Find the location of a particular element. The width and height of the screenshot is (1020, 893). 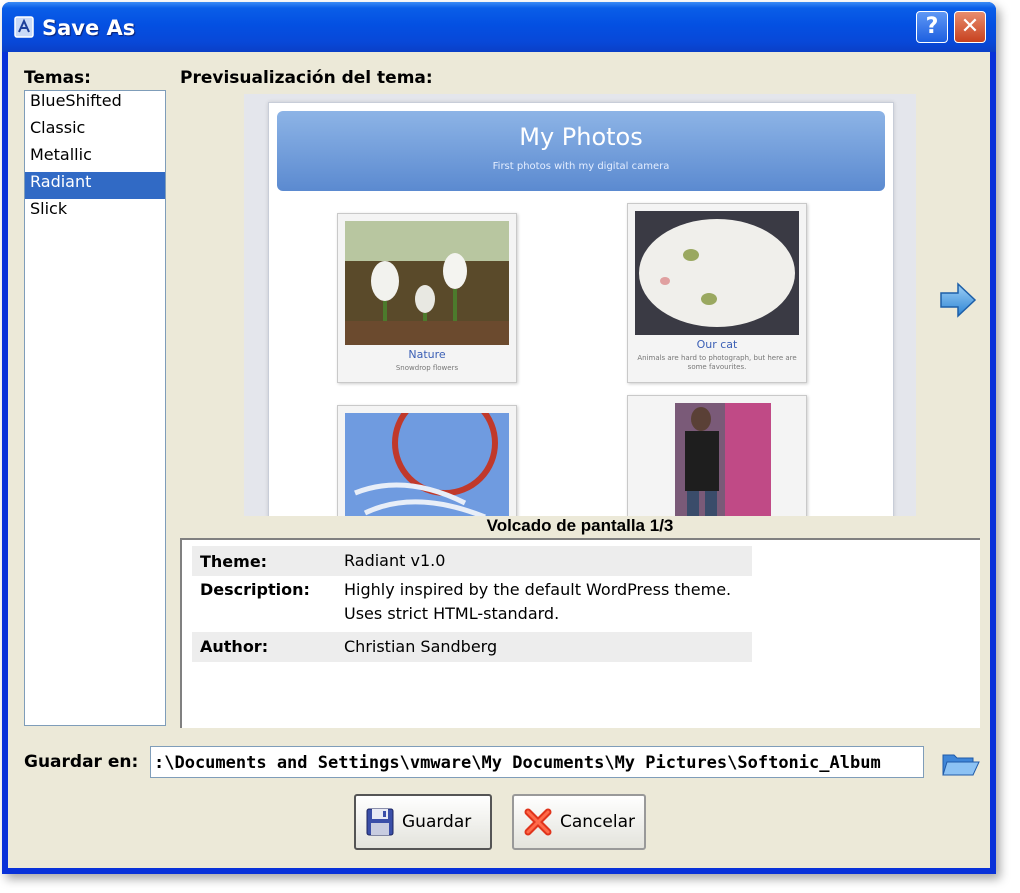

author-value: Christian Sandberg is located at coordinates (421, 646).